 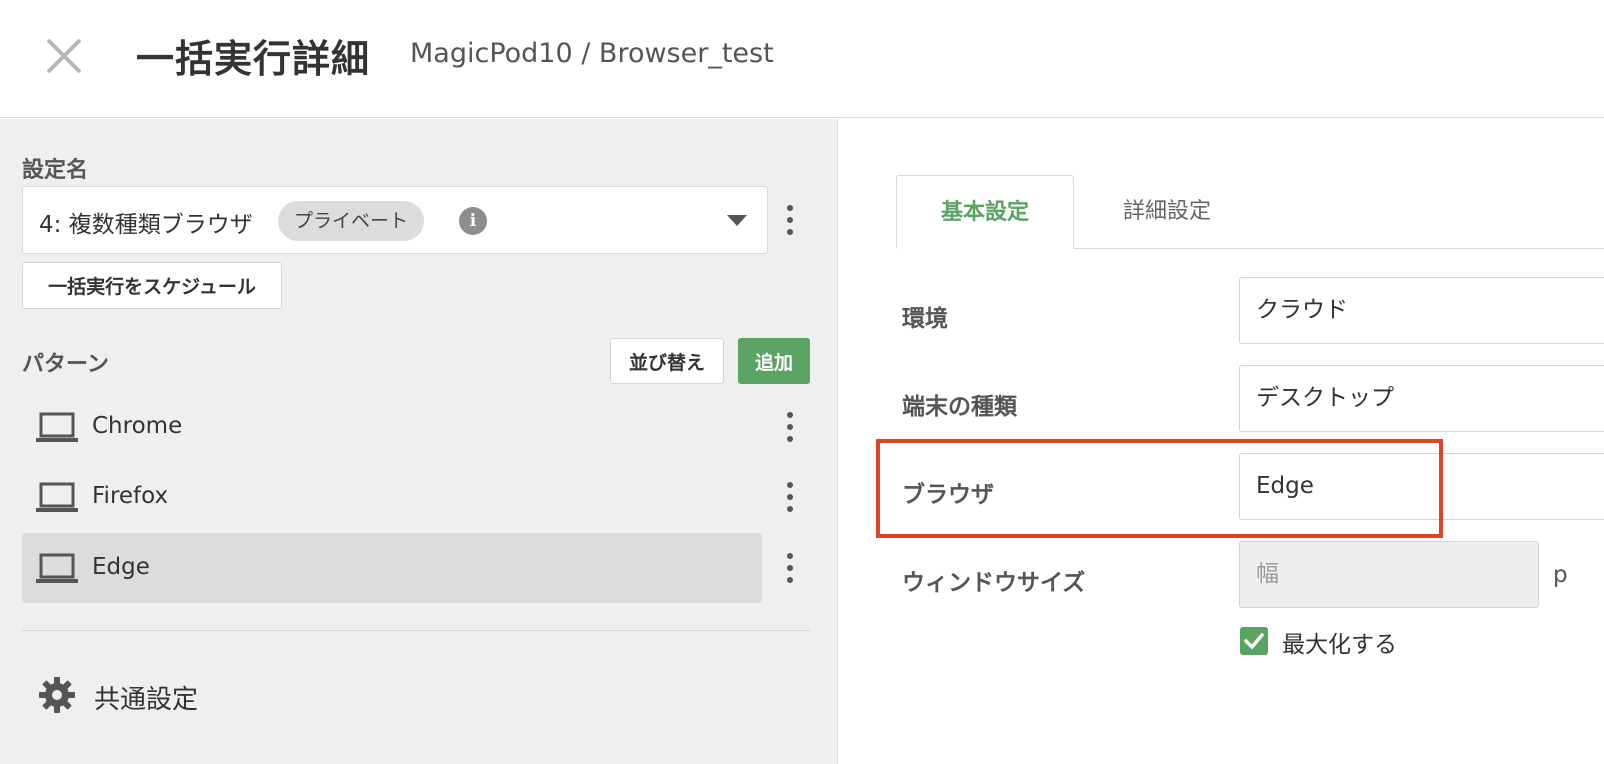 What do you see at coordinates (146, 225) in the screenshot?
I see `config-name-value: 4: 複数種類ブラウザ` at bounding box center [146, 225].